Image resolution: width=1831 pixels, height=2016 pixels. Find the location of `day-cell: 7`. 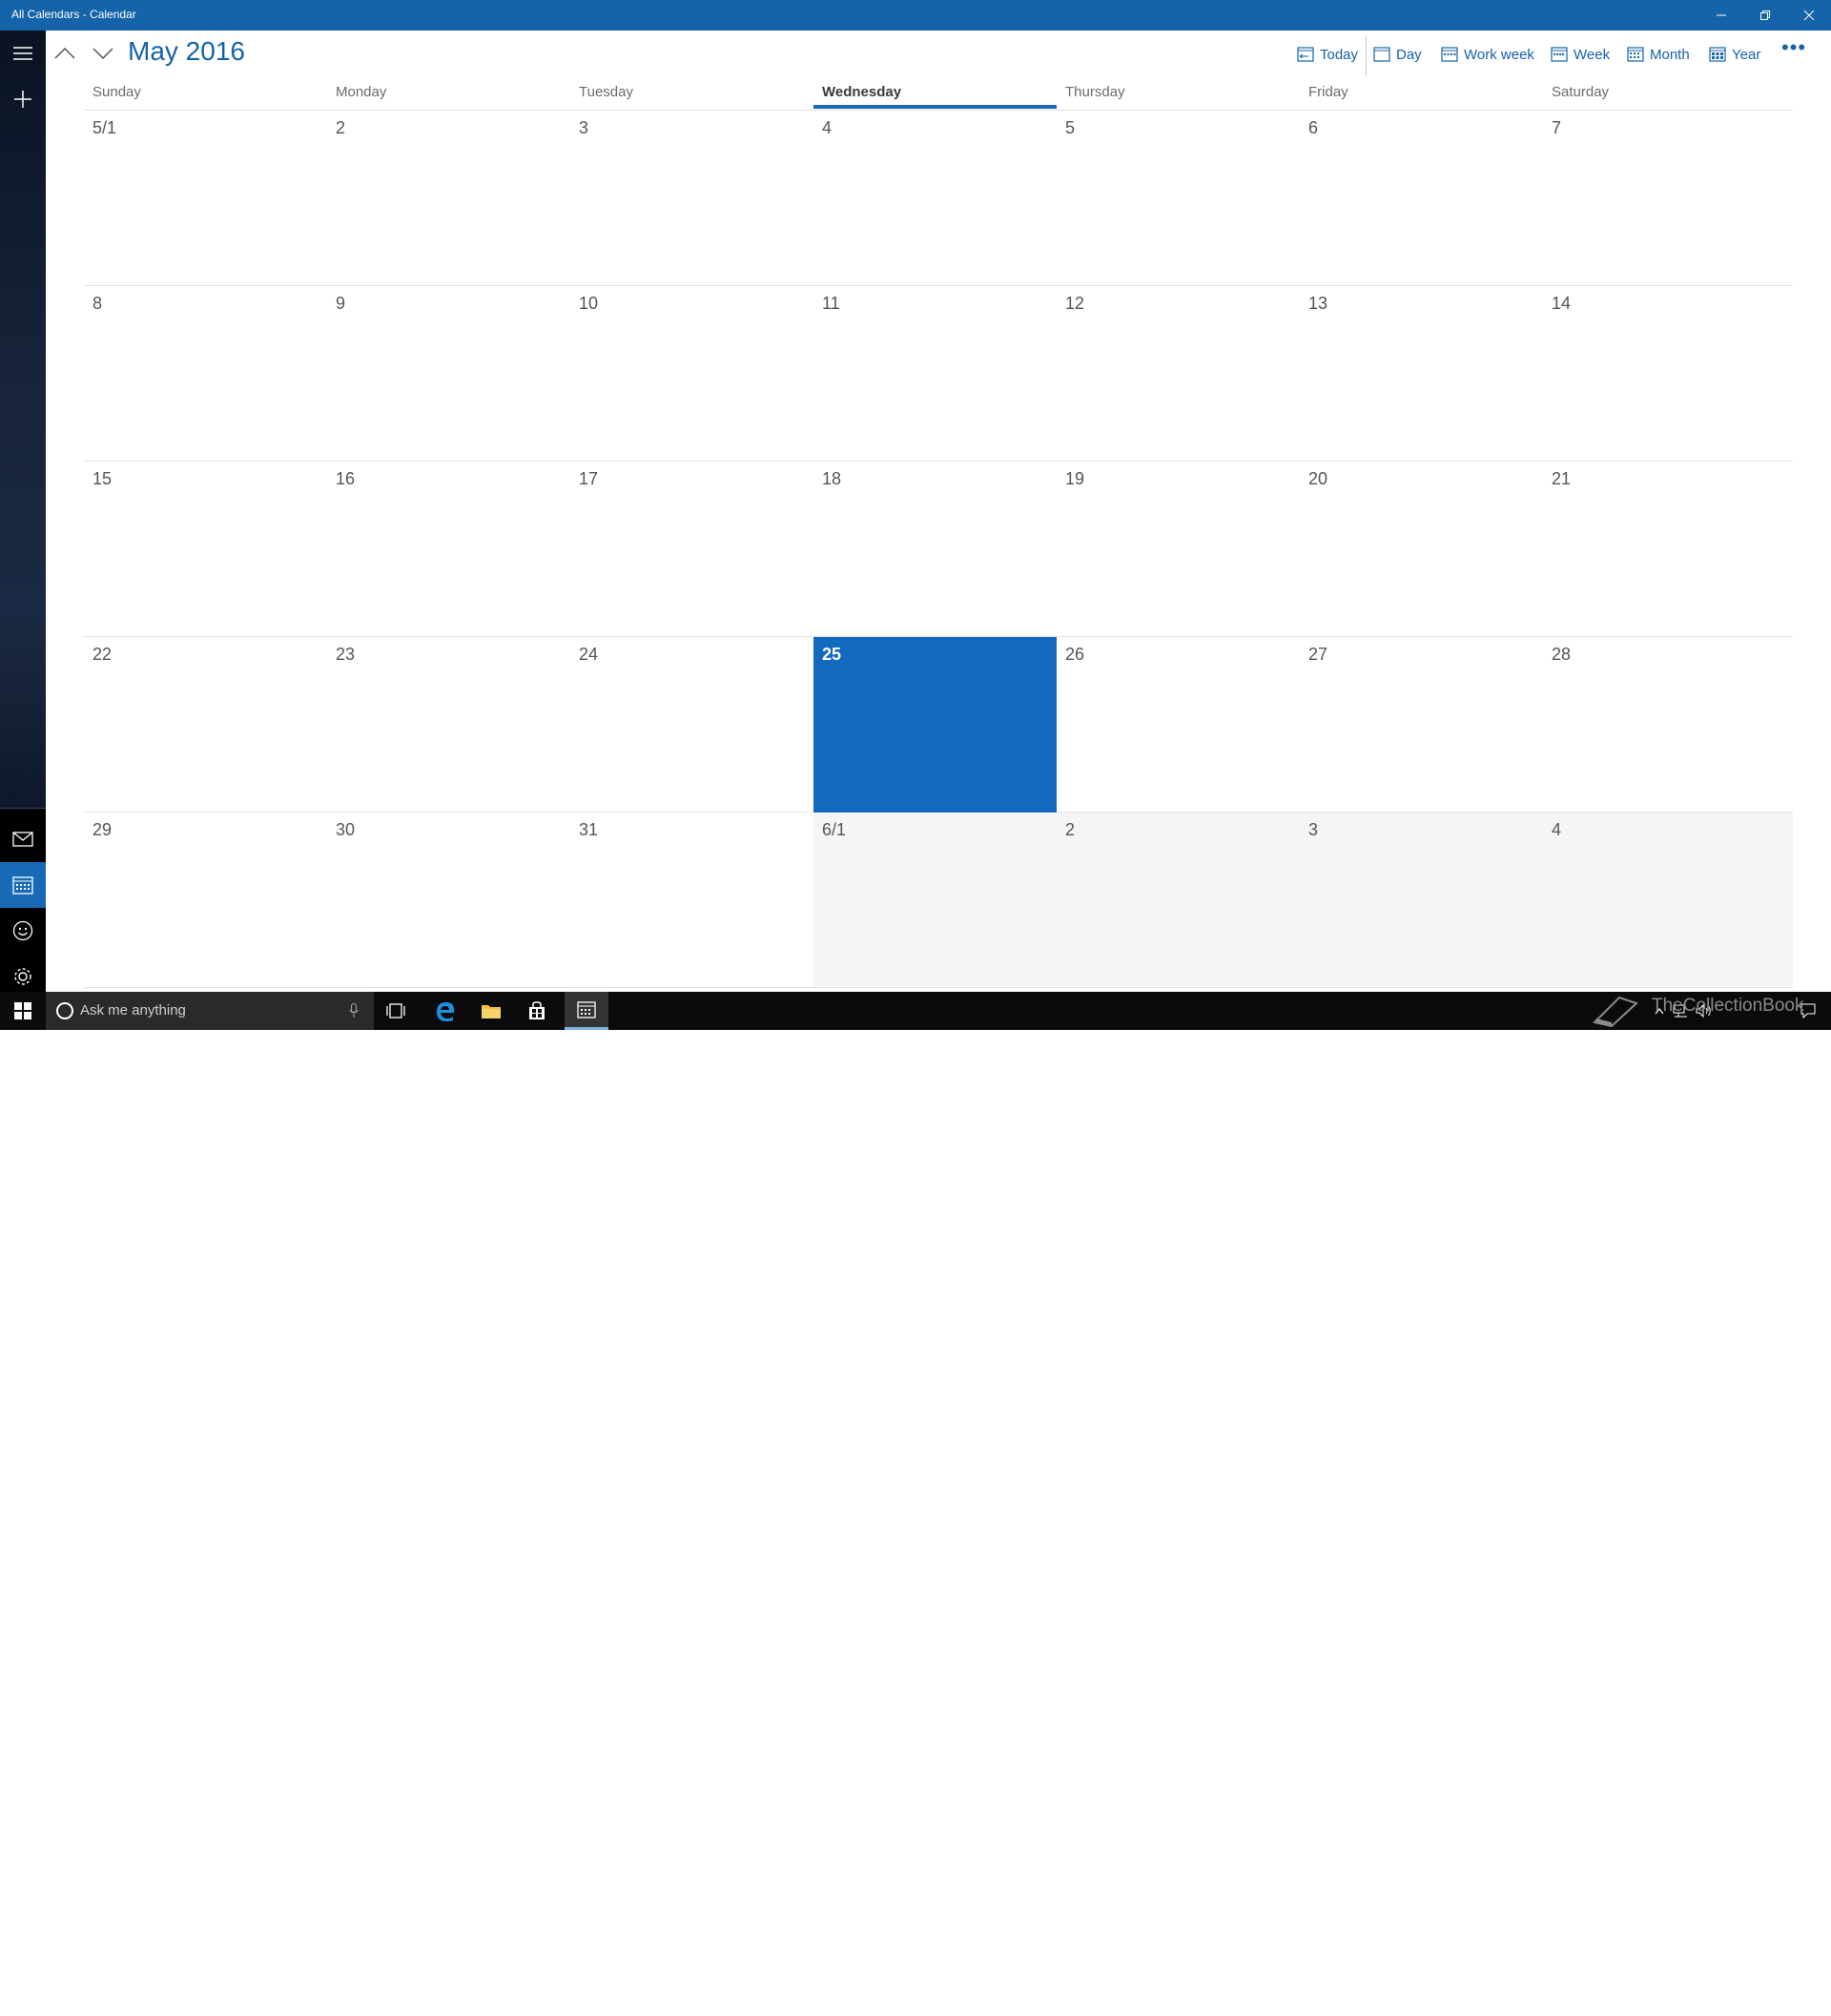

day-cell: 7 is located at coordinates (1668, 198).